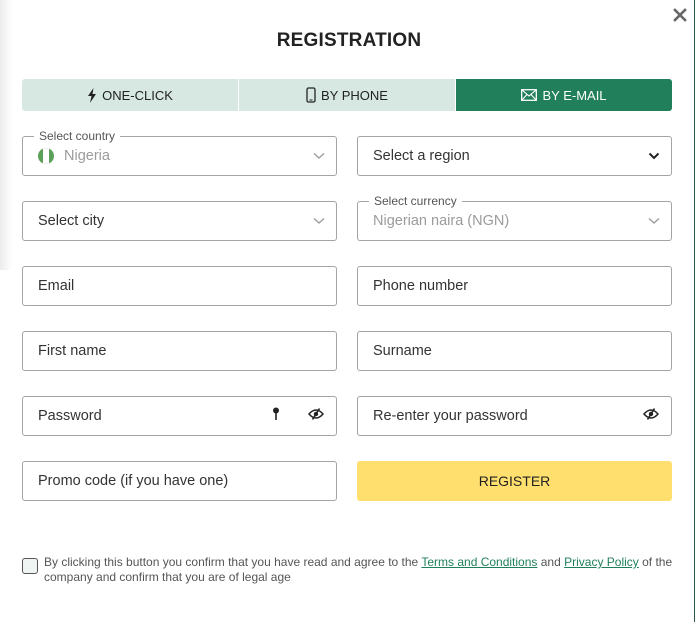 This screenshot has height=622, width=698. What do you see at coordinates (77, 136) in the screenshot?
I see `country-legend: Select country` at bounding box center [77, 136].